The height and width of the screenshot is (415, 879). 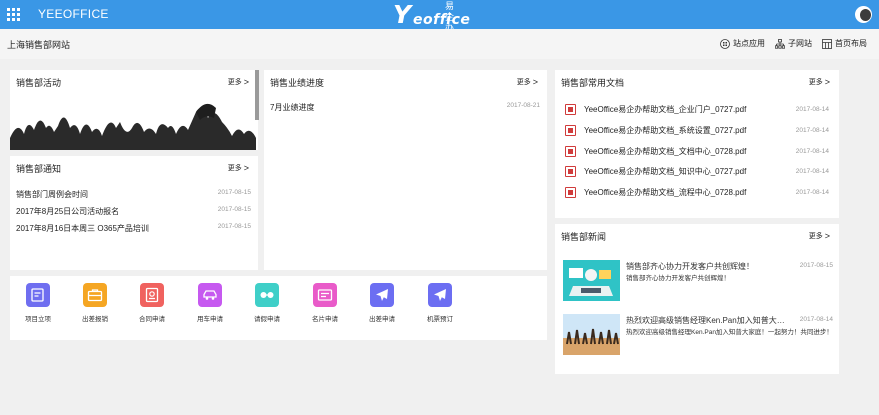 I want to click on user-avatar, so click(x=863, y=14).